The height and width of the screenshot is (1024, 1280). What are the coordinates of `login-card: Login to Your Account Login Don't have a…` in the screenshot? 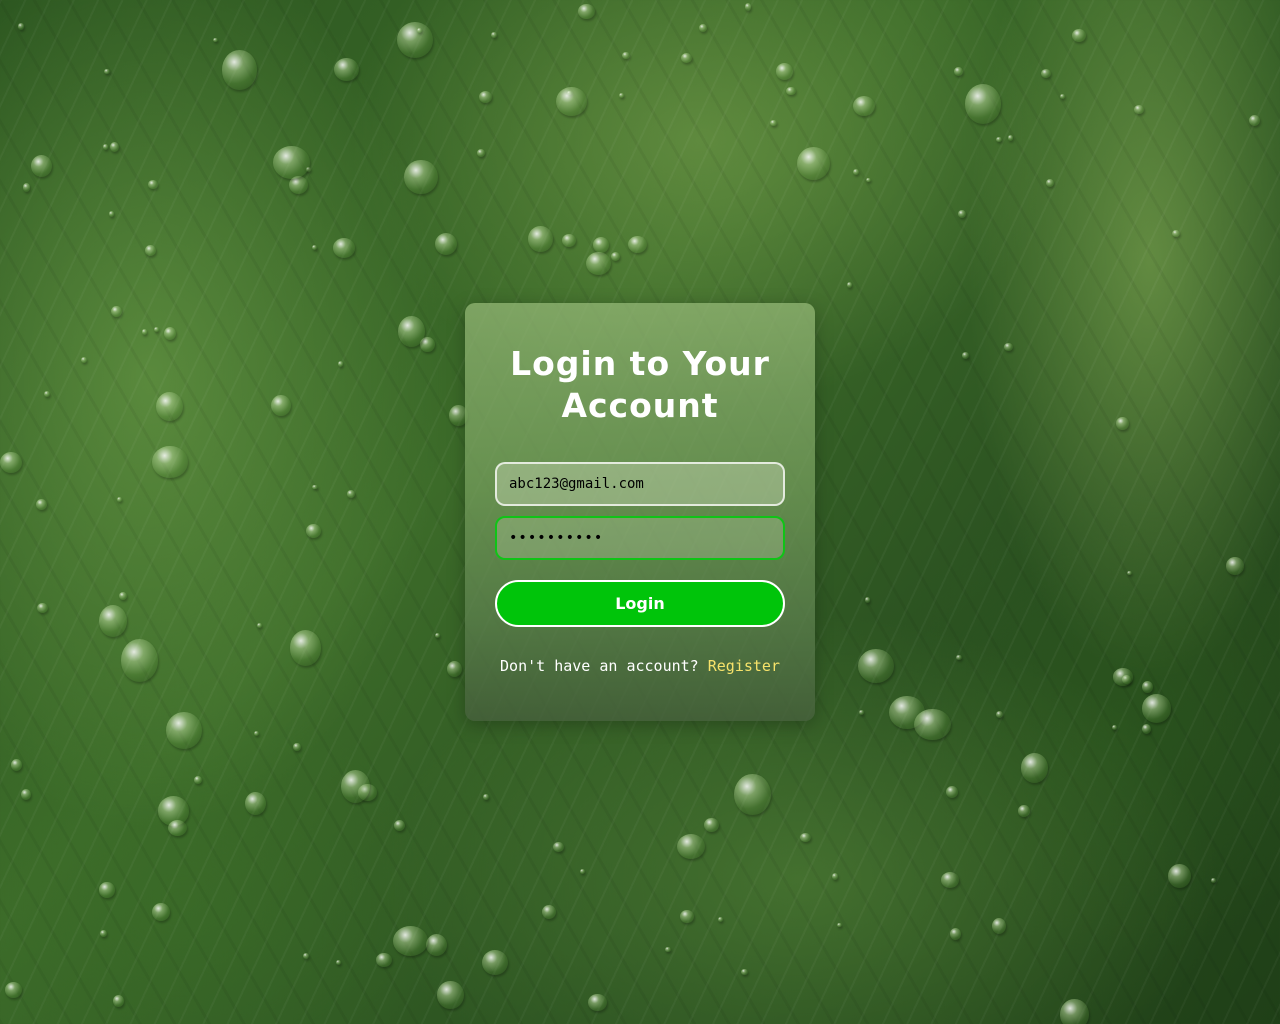 It's located at (640, 512).